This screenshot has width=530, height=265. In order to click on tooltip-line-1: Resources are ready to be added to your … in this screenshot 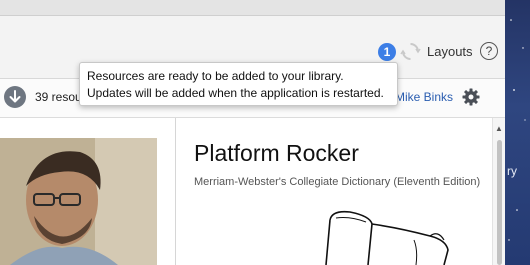, I will do `click(215, 76)`.